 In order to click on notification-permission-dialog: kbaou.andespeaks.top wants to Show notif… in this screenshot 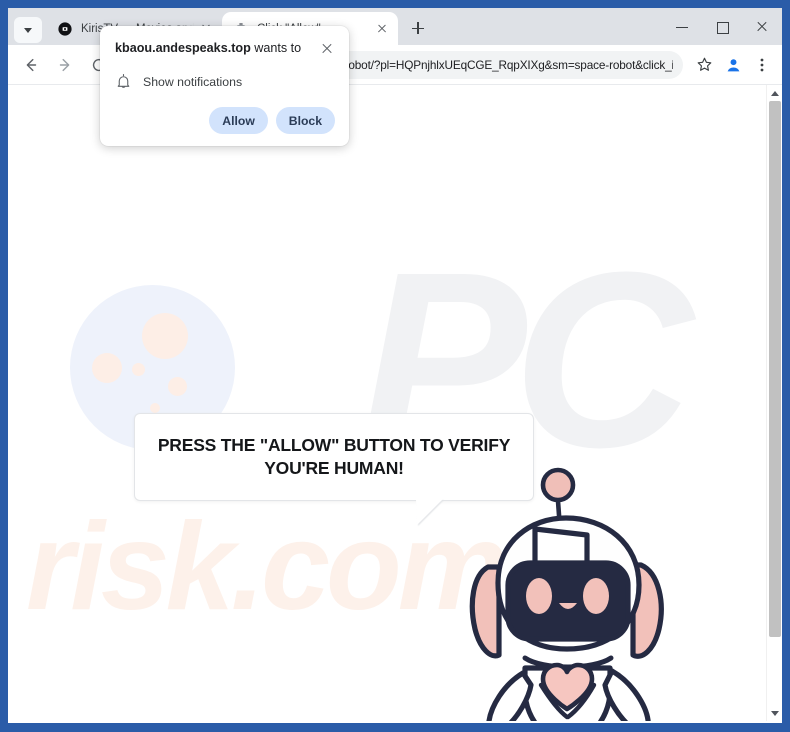, I will do `click(224, 86)`.